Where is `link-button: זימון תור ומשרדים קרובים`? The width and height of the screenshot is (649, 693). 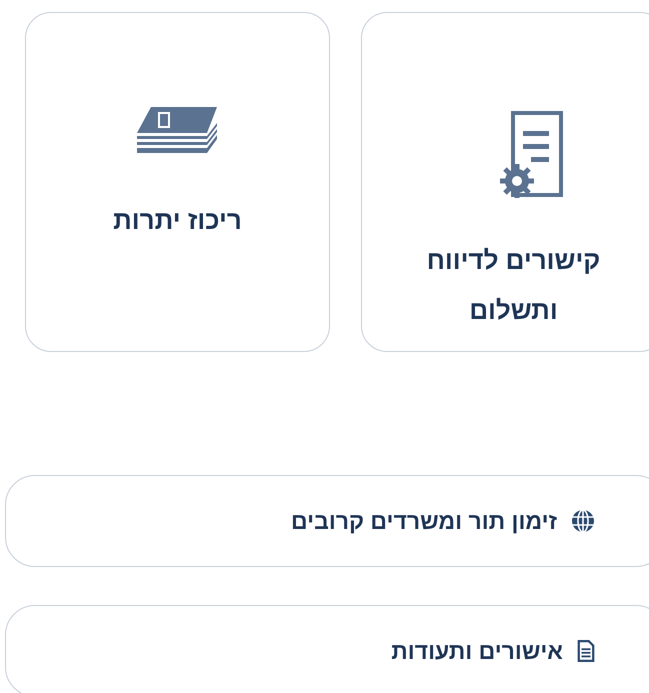
link-button: זימון תור ומשרדים קרובים is located at coordinates (327, 521).